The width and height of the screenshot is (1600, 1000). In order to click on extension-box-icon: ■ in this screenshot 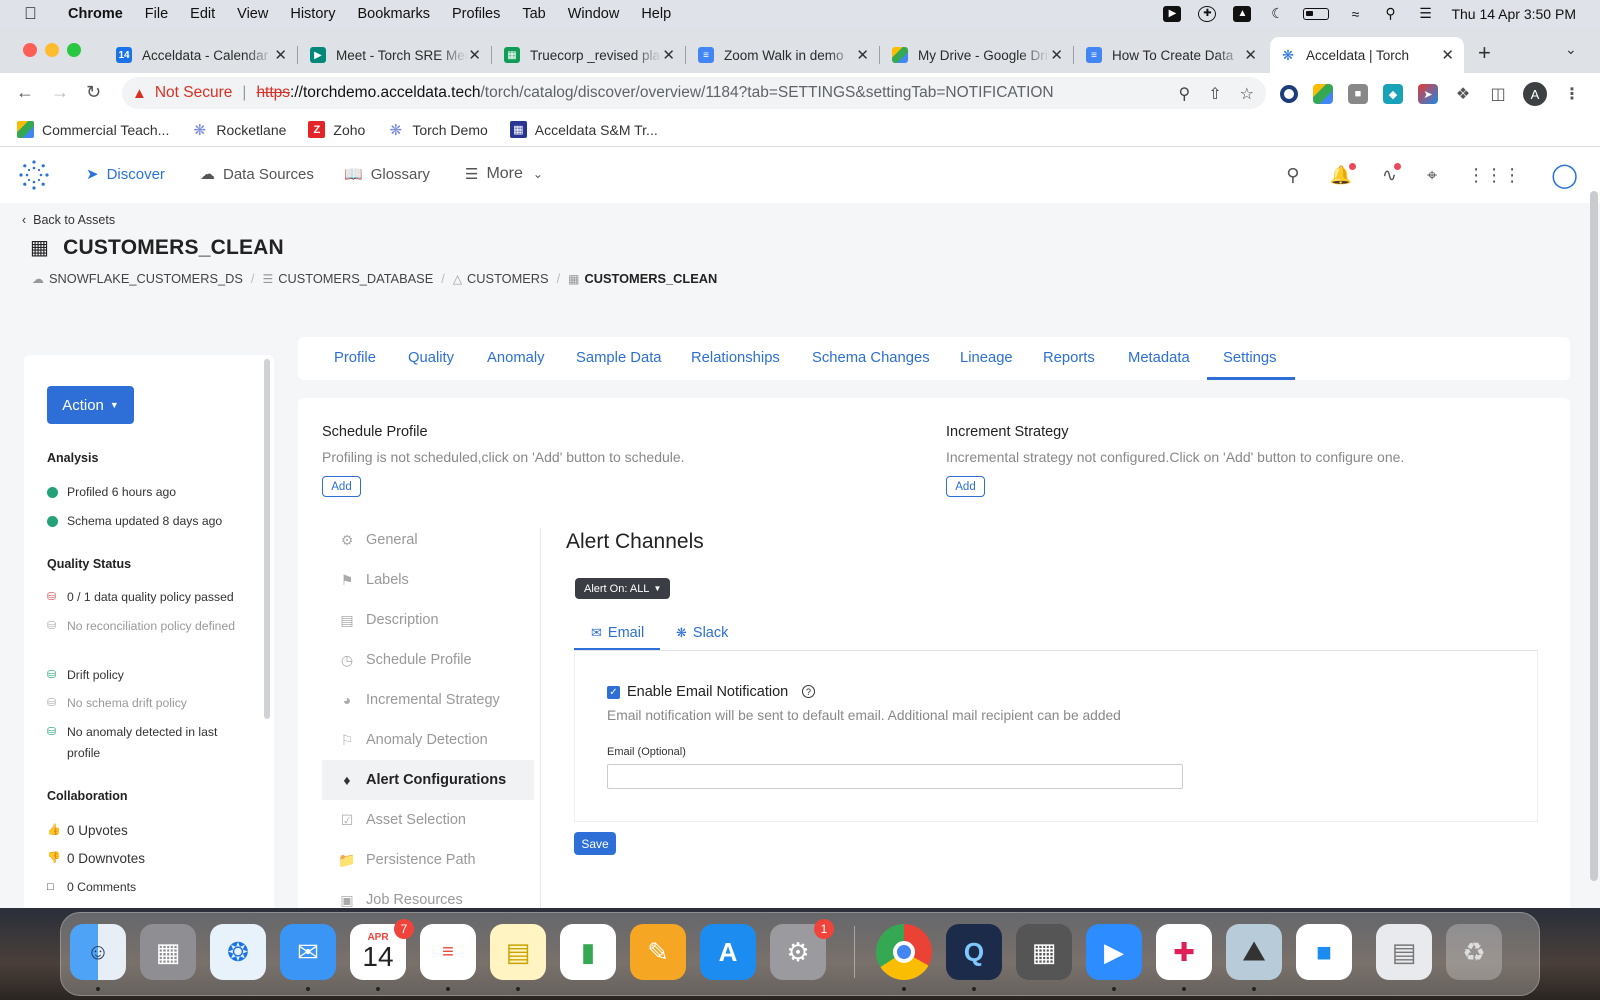, I will do `click(1358, 94)`.